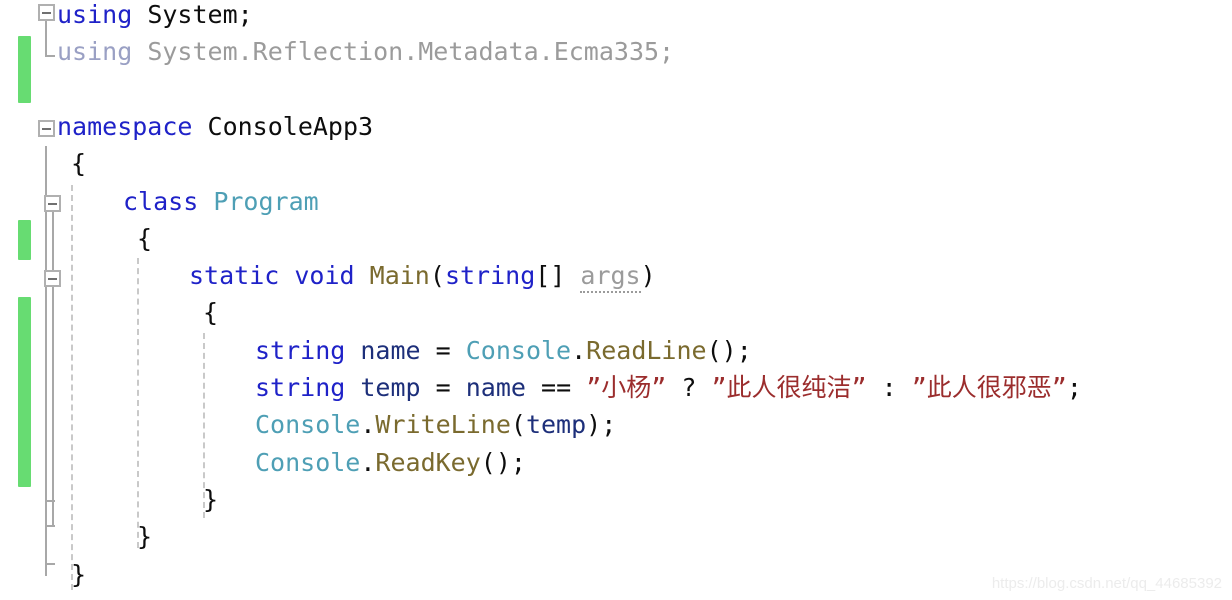 The height and width of the screenshot is (600, 1232). Describe the element at coordinates (601, 425) in the screenshot. I see `line-writeline-temp-token-5: );` at that location.